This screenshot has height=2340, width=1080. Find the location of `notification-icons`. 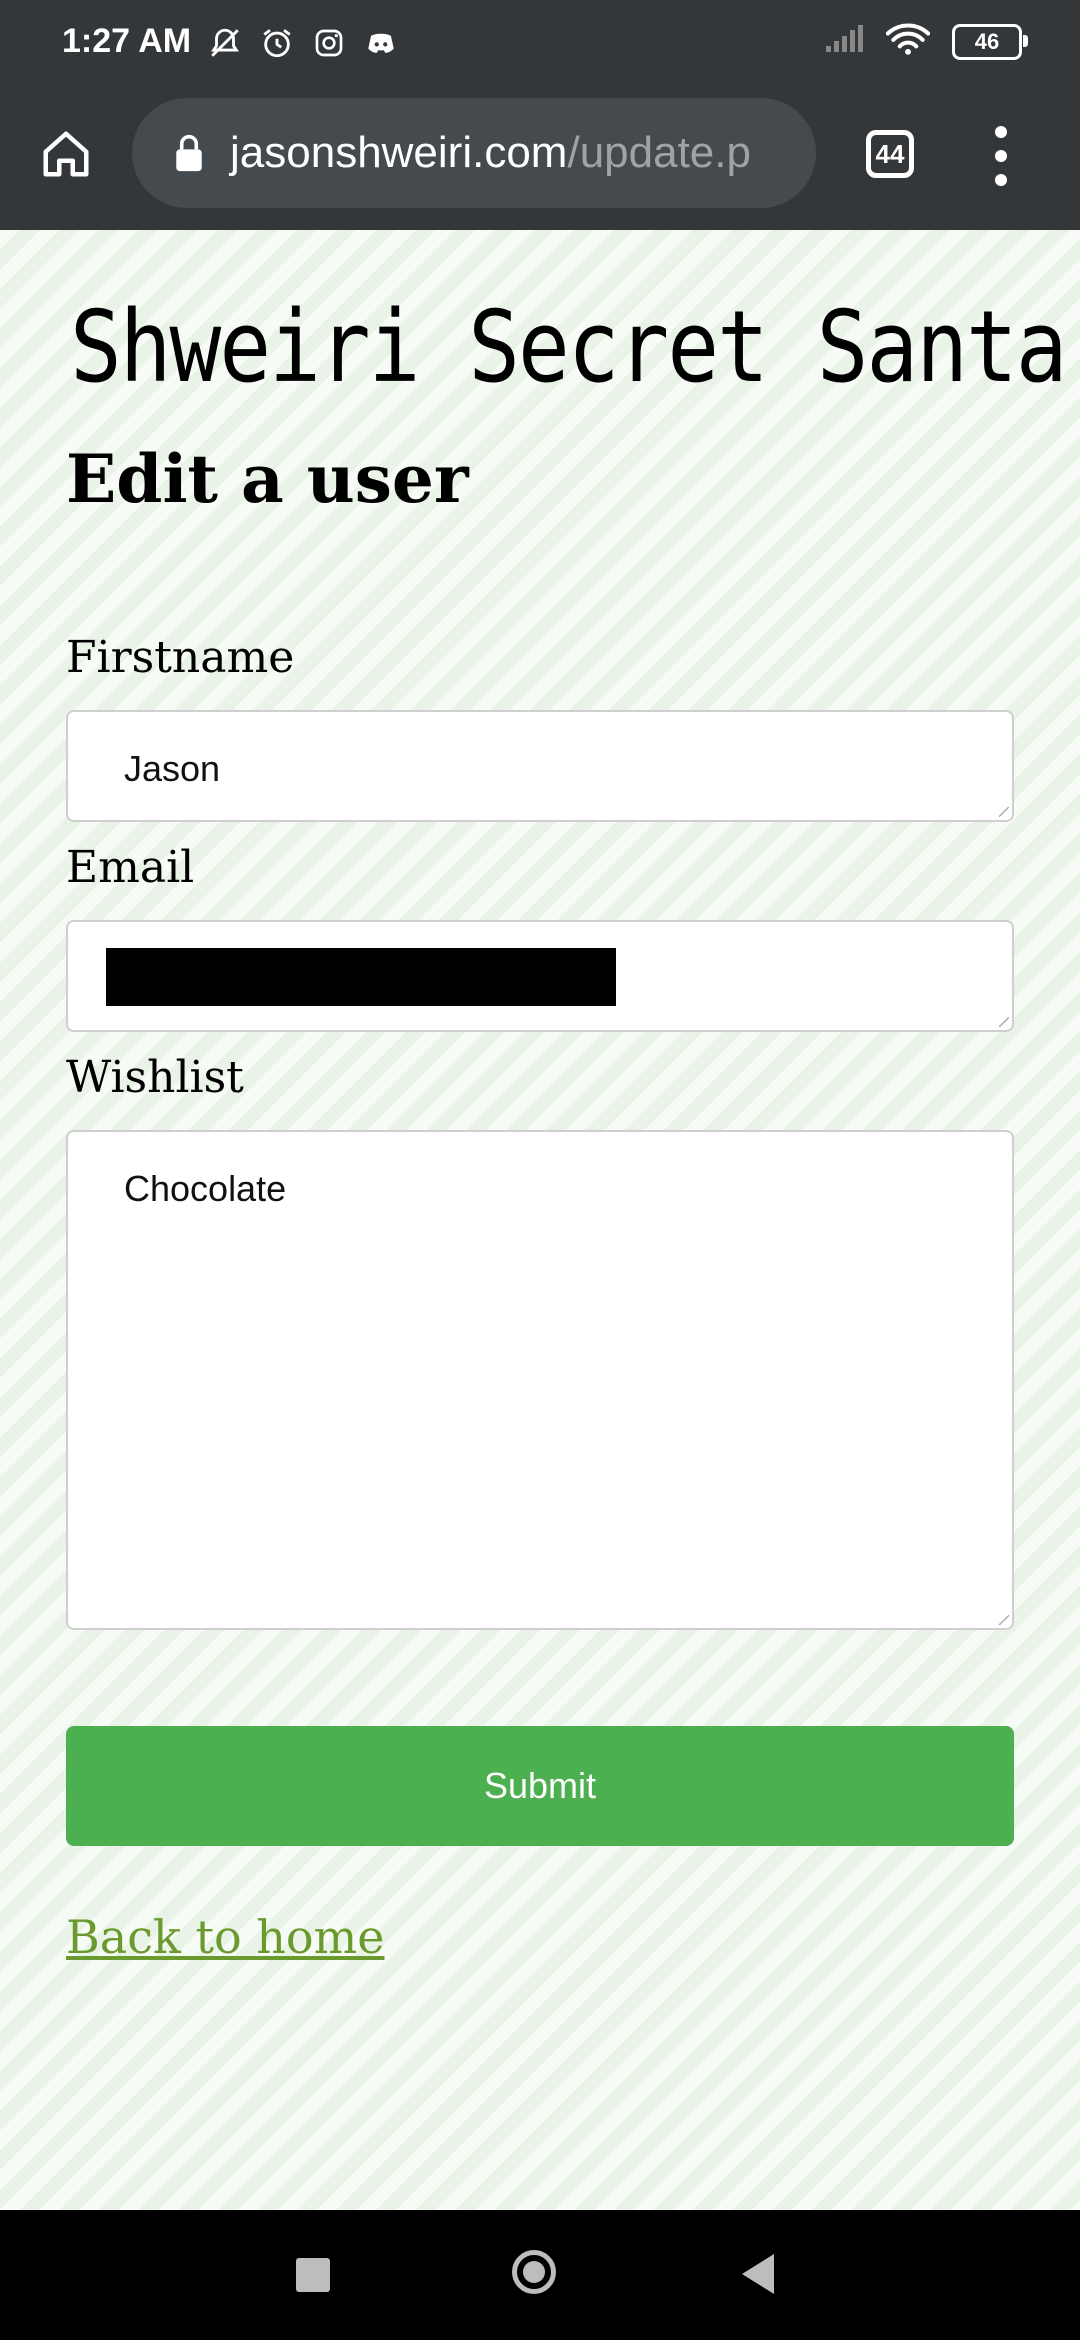

notification-icons is located at coordinates (303, 43).